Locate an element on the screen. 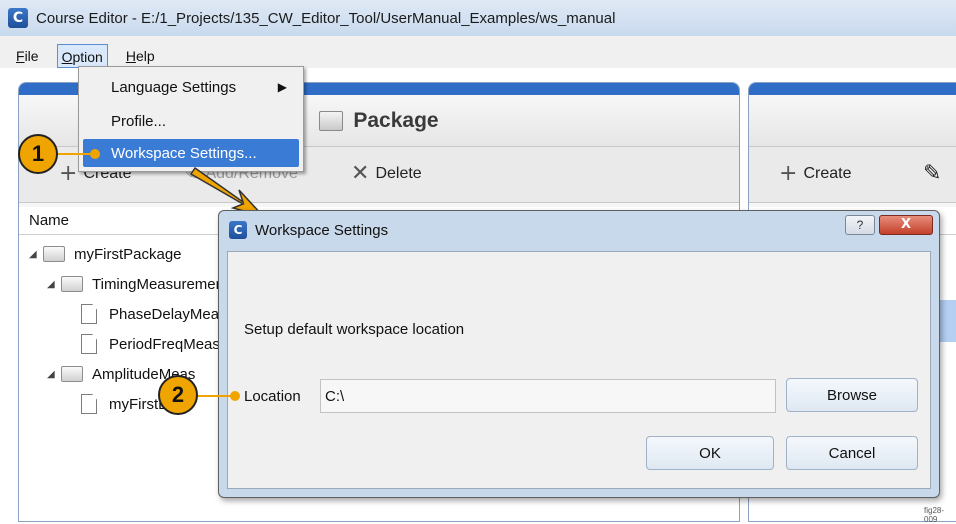  dialog-description: Setup default workspace location is located at coordinates (354, 329).